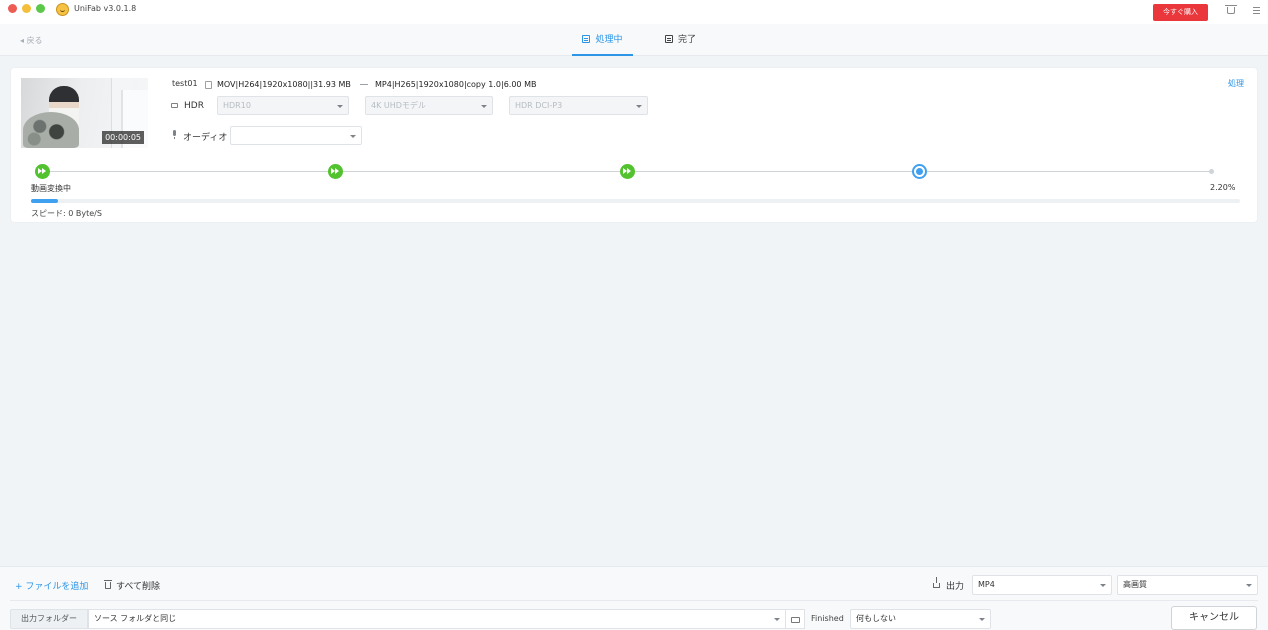 The width and height of the screenshot is (1268, 630). Describe the element at coordinates (62, 9) in the screenshot. I see `app-logo-icon` at that location.